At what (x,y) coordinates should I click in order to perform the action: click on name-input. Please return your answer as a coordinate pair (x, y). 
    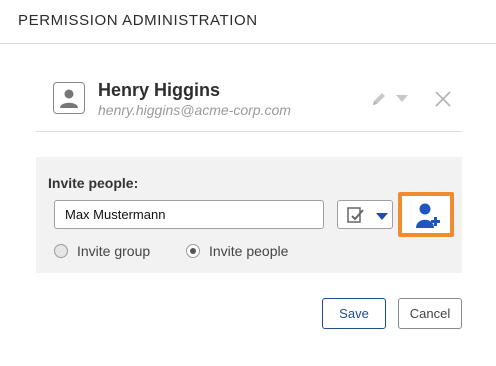
    Looking at the image, I should click on (189, 214).